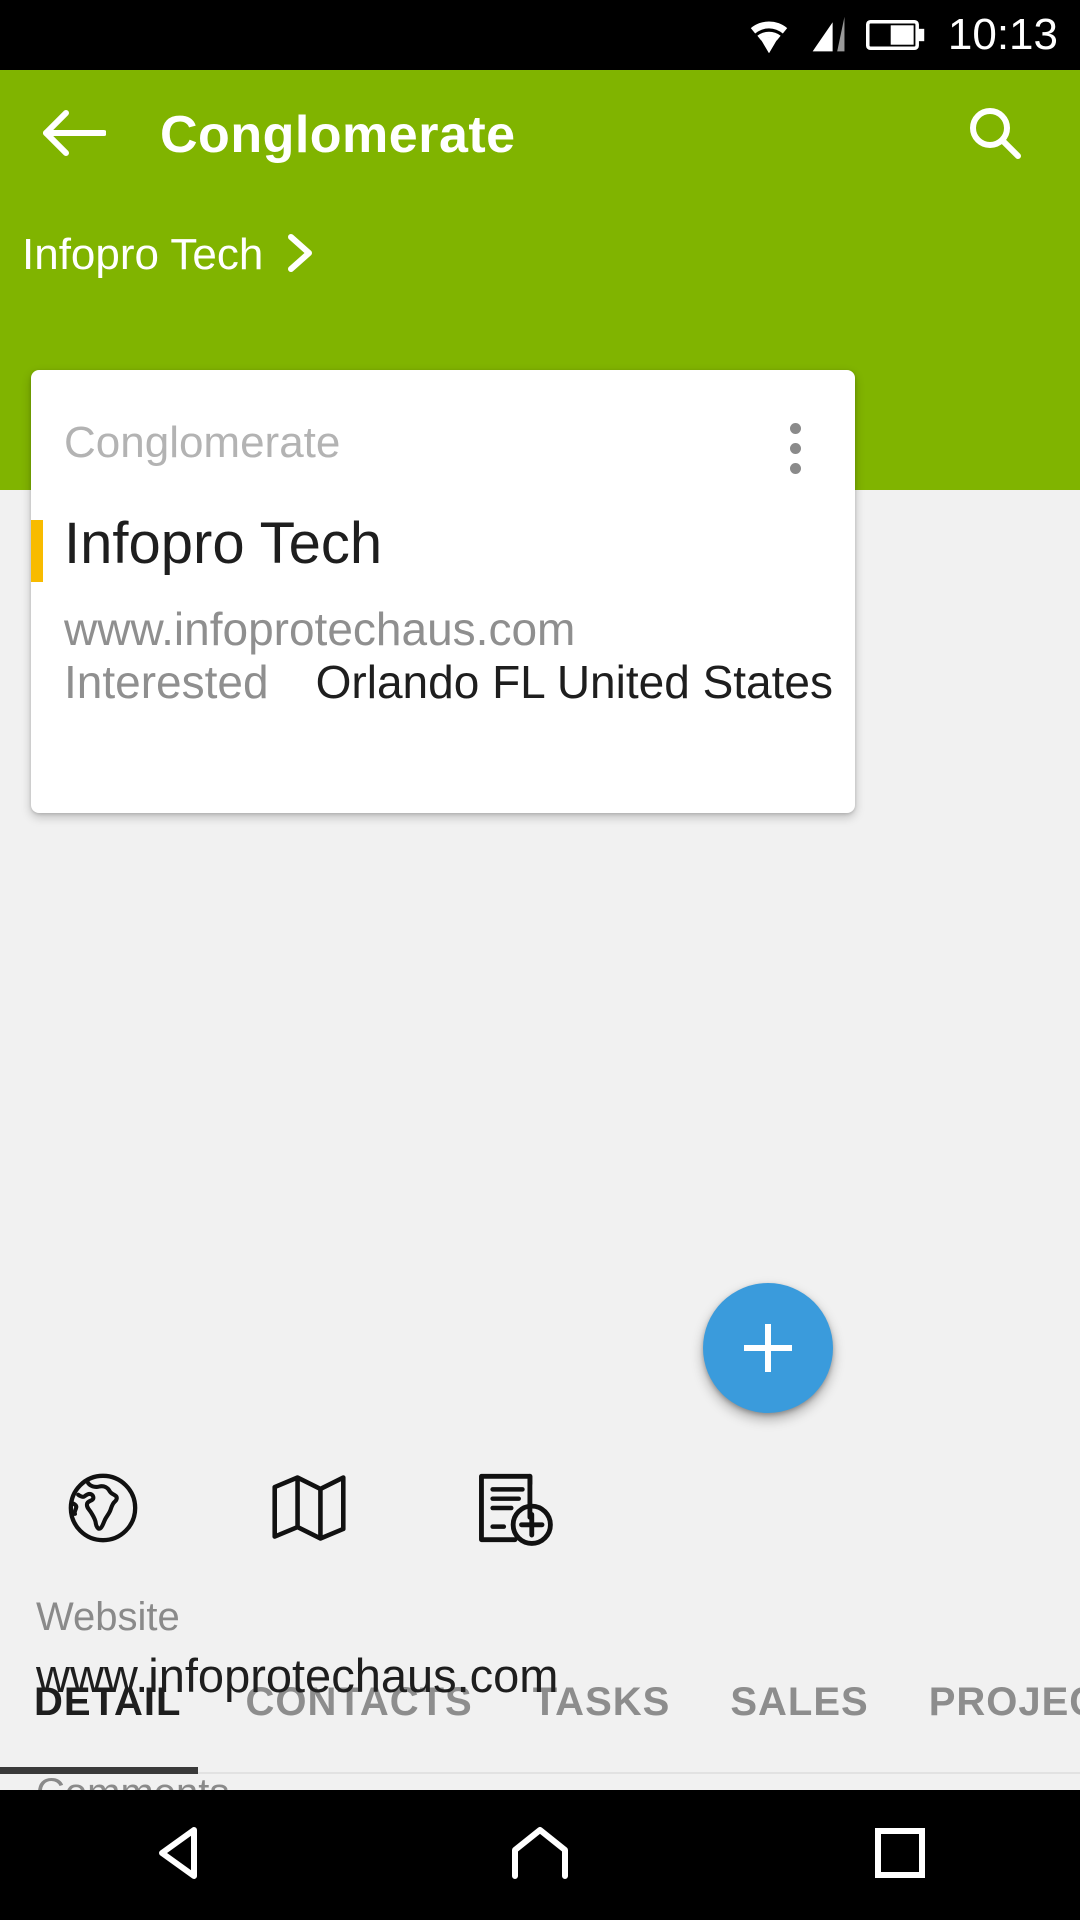 This screenshot has height=1920, width=1080. I want to click on breadcrumb-item-label: Infopro Tech, so click(143, 254).